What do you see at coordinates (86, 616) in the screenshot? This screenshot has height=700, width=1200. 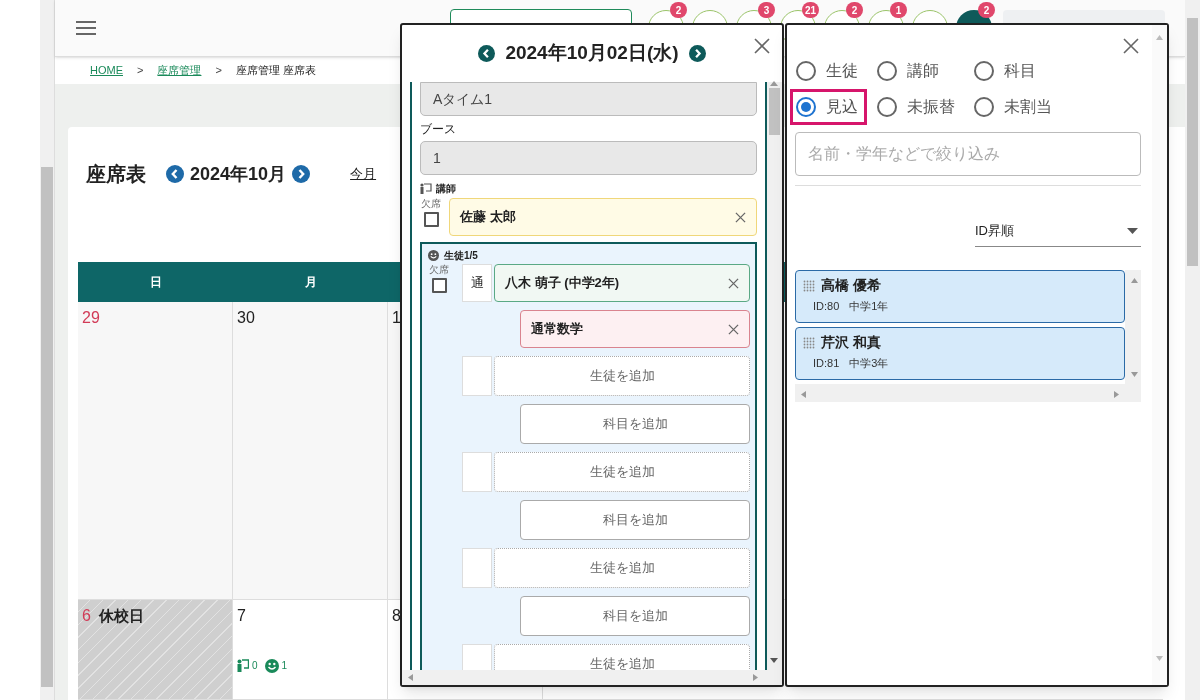 I see `day-number: 6` at bounding box center [86, 616].